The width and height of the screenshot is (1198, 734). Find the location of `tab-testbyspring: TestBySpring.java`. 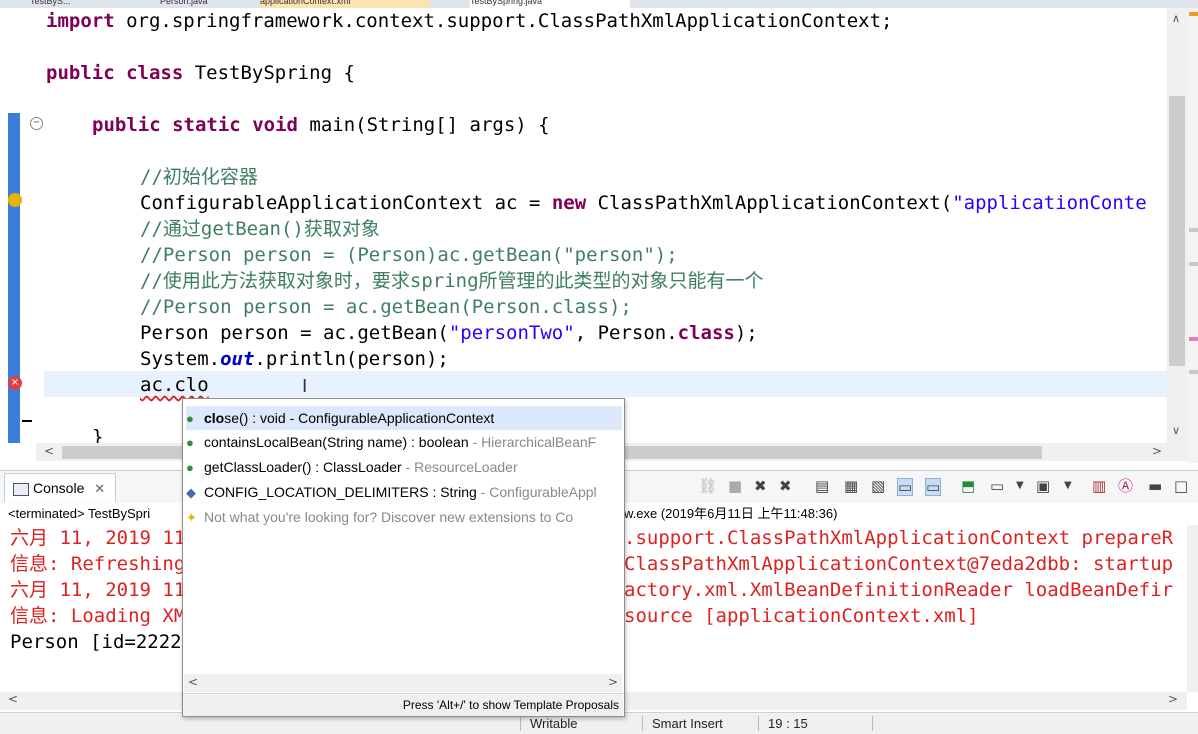

tab-testbyspring: TestBySpring.java is located at coordinates (550, 4).